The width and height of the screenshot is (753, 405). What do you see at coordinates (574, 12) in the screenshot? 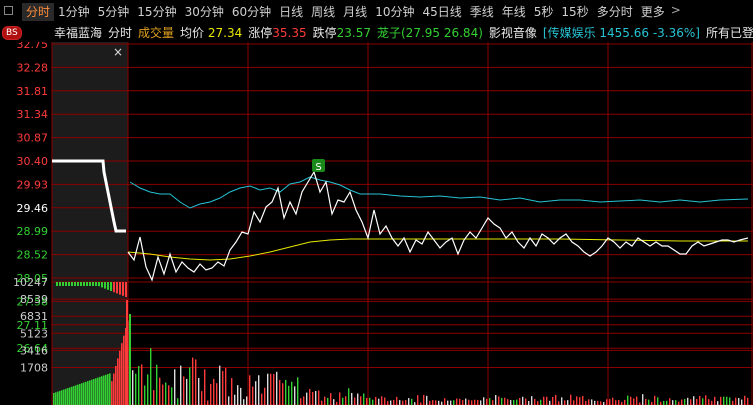
I see `tab-14: 15秒` at bounding box center [574, 12].